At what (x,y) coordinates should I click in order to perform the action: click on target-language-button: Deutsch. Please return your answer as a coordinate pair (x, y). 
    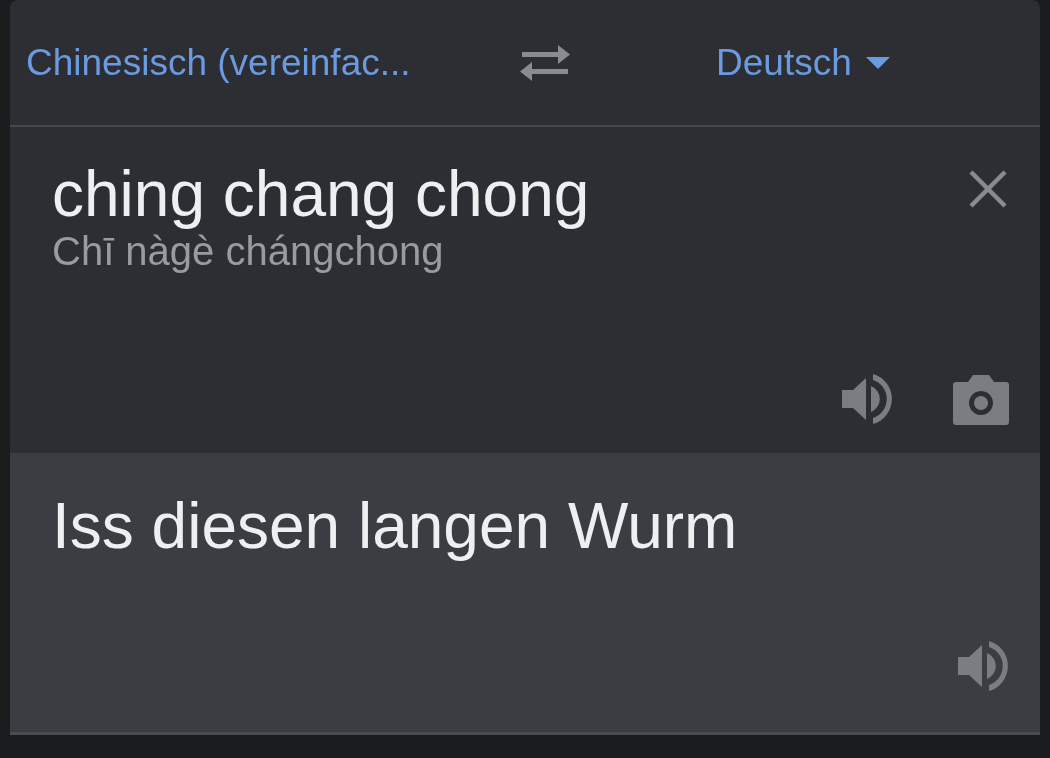
    Looking at the image, I should click on (784, 62).